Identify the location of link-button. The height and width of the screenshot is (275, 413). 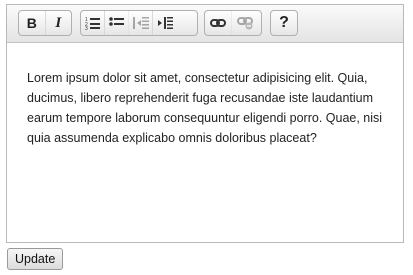
(218, 23).